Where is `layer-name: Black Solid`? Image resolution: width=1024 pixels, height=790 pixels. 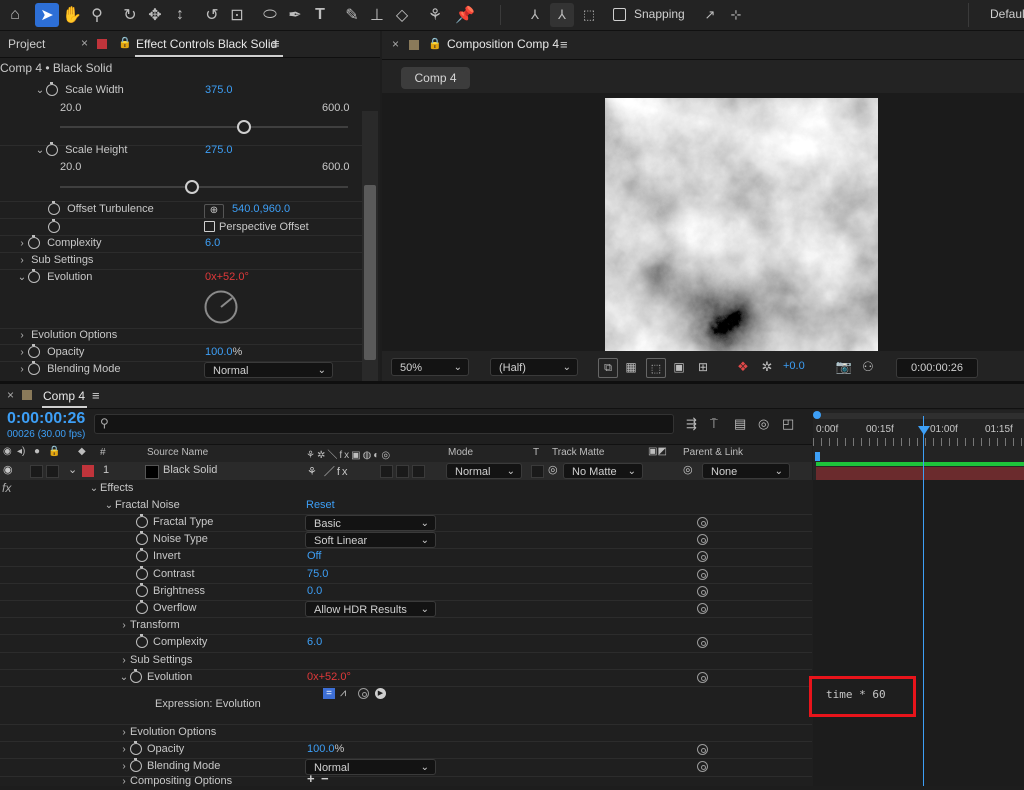 layer-name: Black Solid is located at coordinates (190, 470).